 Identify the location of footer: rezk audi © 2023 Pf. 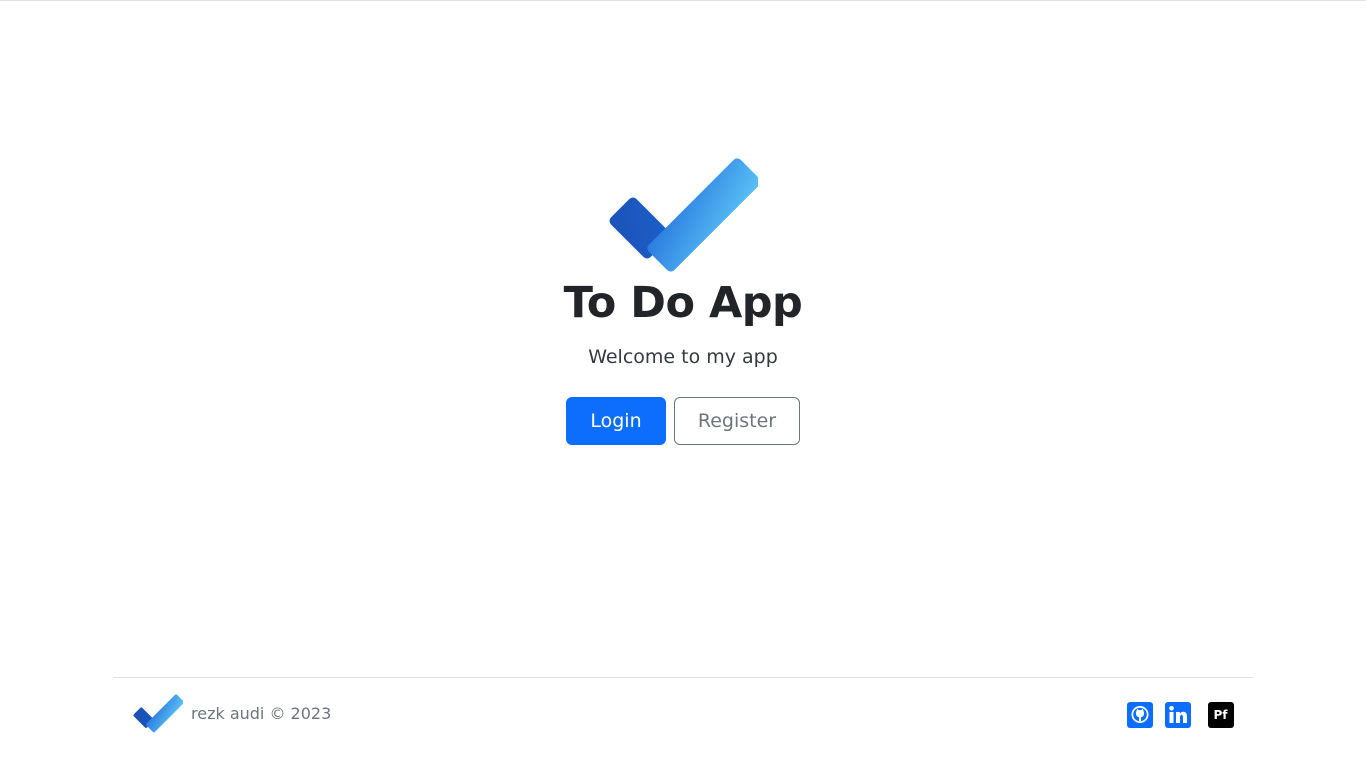
(683, 714).